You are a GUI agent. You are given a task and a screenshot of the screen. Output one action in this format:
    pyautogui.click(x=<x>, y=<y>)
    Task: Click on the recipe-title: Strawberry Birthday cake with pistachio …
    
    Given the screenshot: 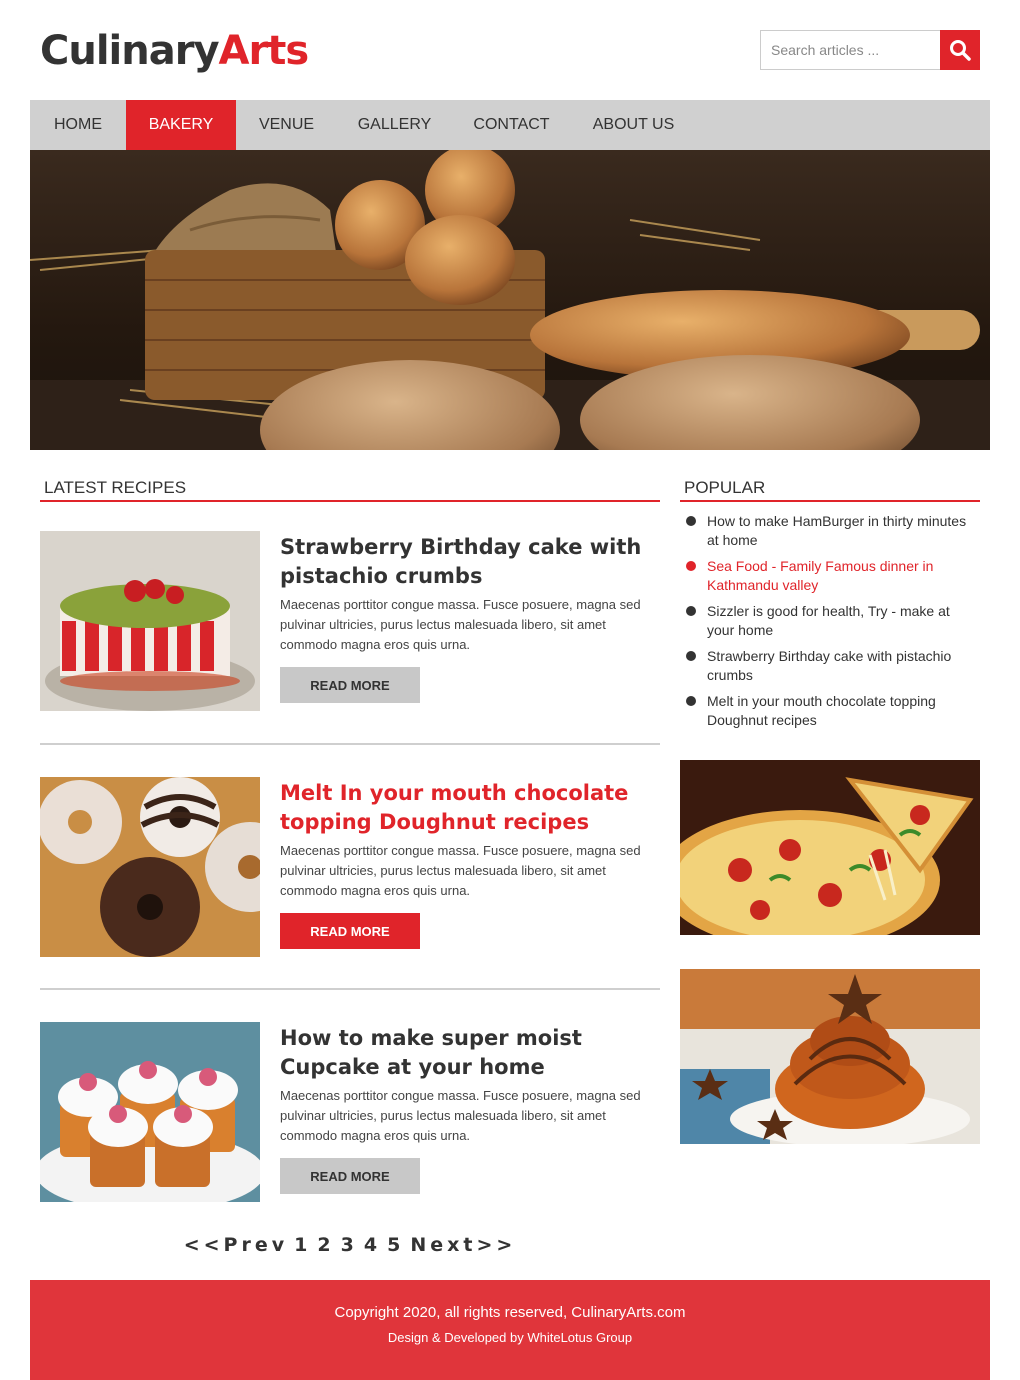 What is the action you would take?
    pyautogui.click(x=465, y=562)
    